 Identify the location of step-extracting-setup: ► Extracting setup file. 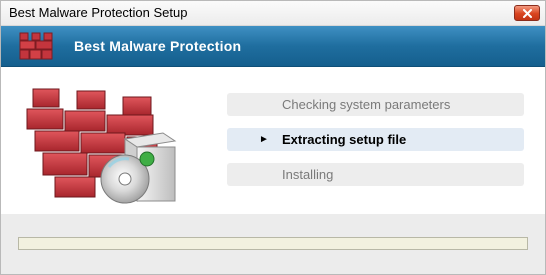
(375, 139).